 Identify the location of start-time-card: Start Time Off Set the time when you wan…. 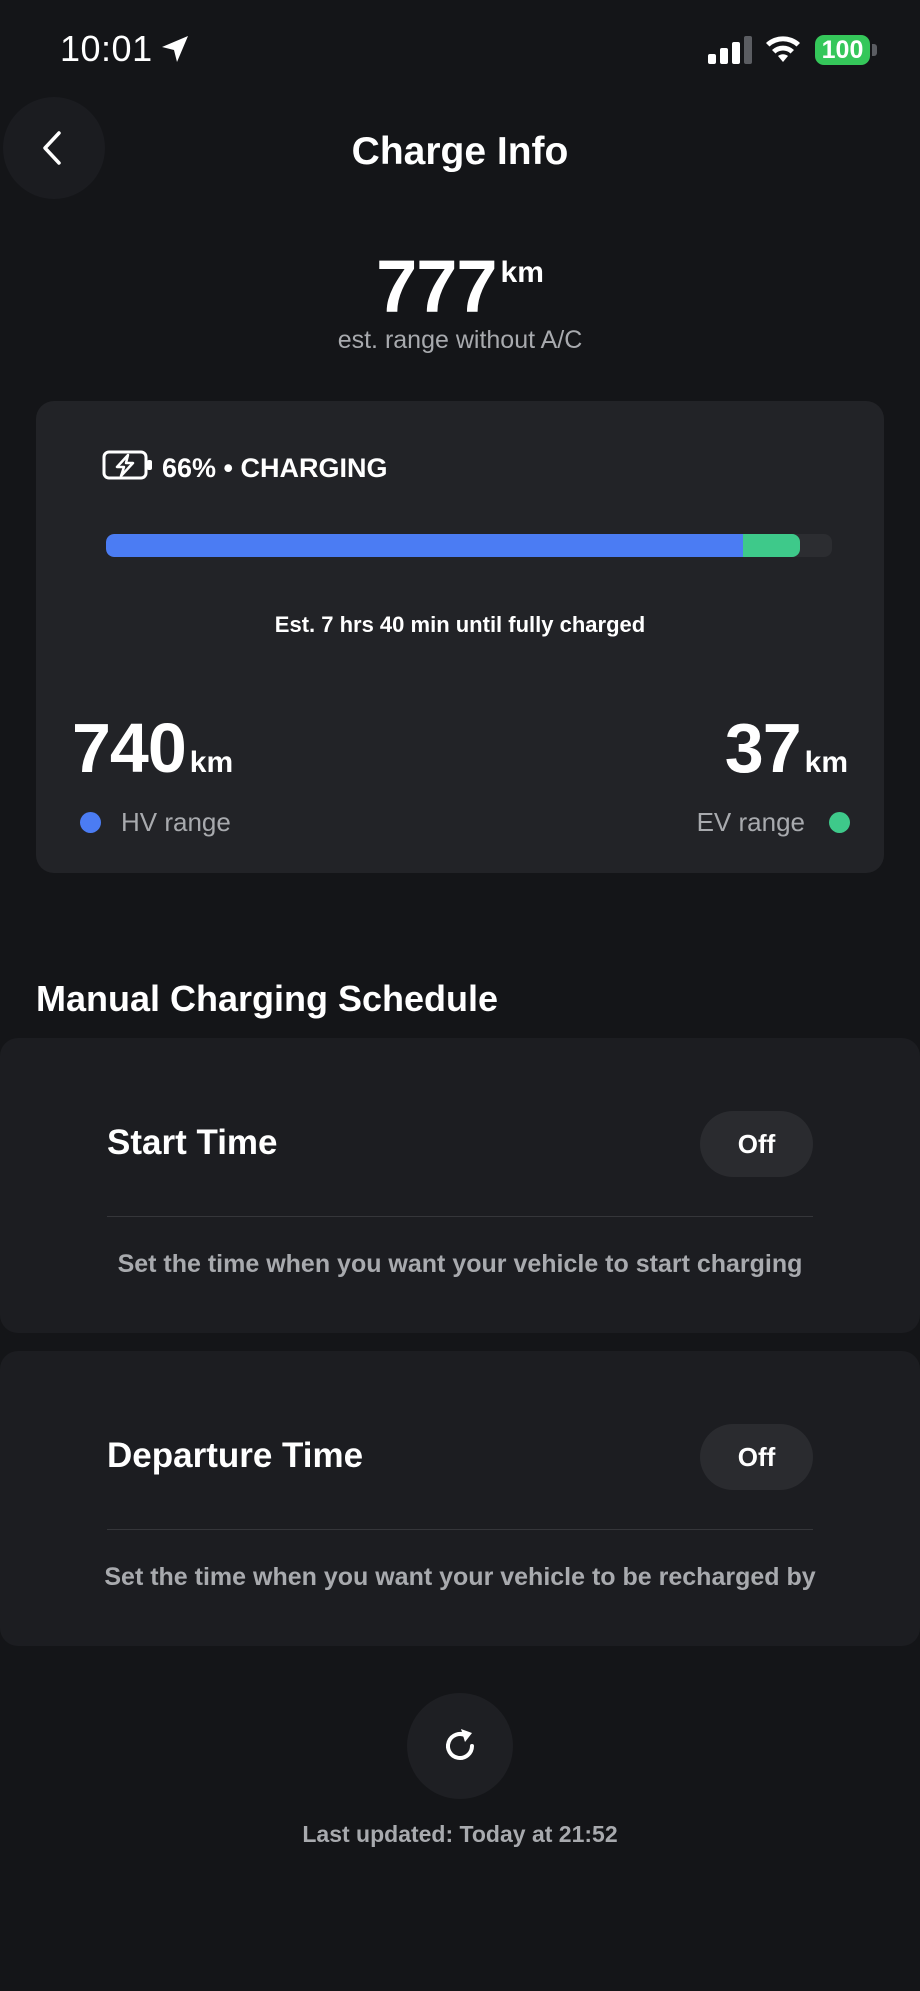
(460, 1185).